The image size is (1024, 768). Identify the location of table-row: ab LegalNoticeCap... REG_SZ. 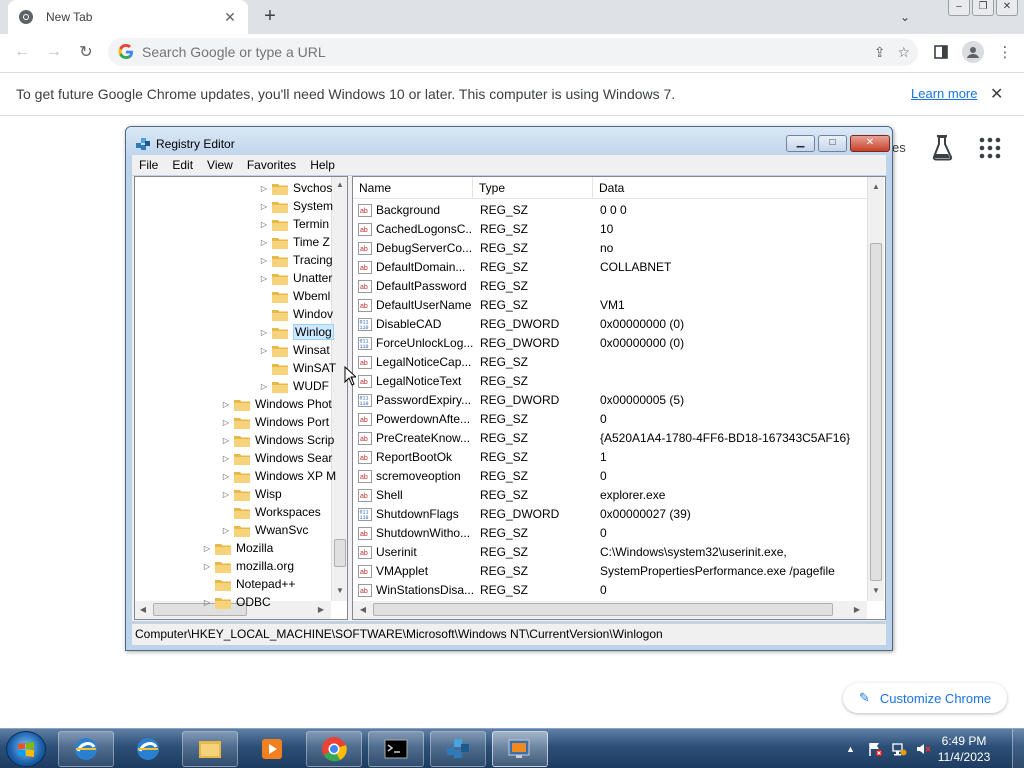
(610, 362).